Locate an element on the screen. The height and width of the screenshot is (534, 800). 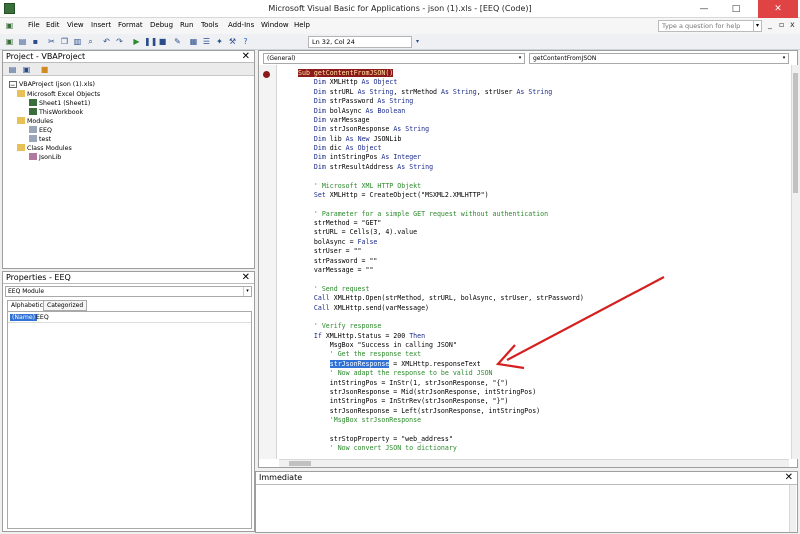
annotation-arrow is located at coordinates (580, 323).